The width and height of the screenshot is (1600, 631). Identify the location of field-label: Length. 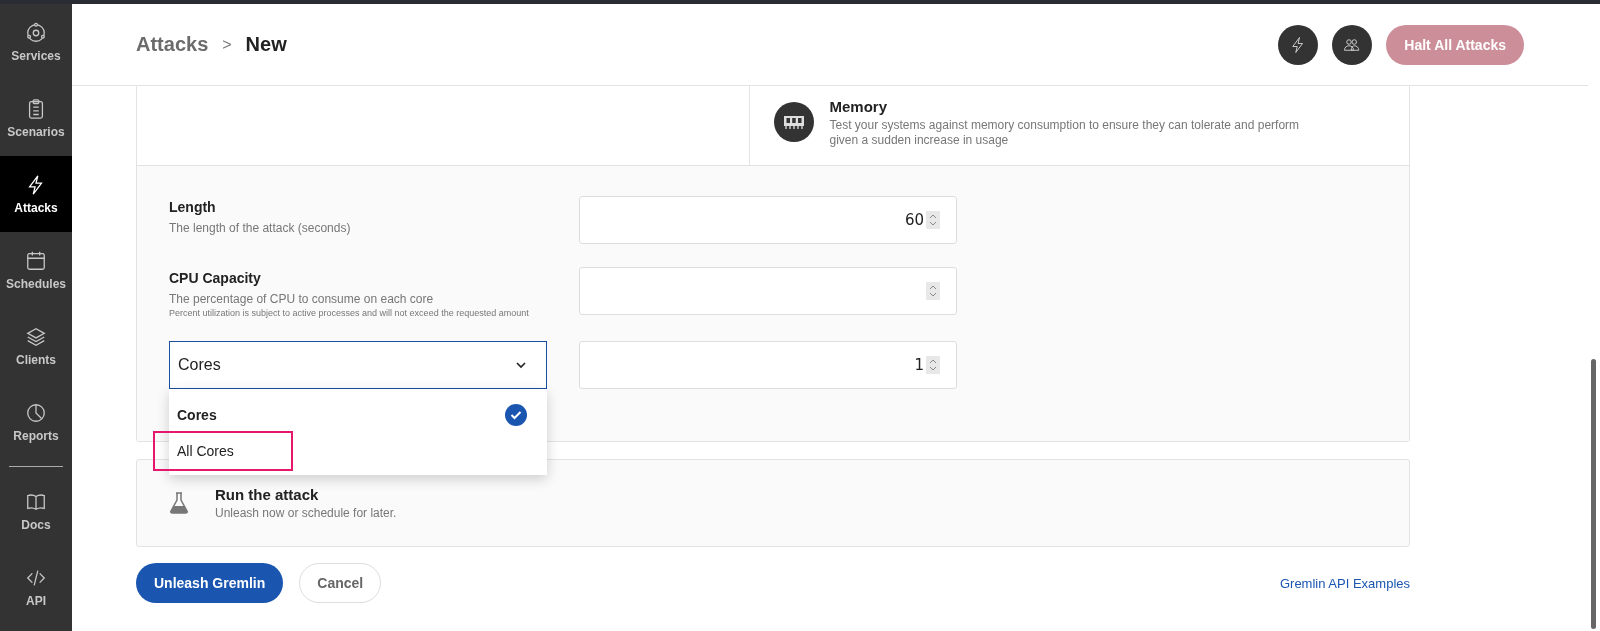
(193, 207).